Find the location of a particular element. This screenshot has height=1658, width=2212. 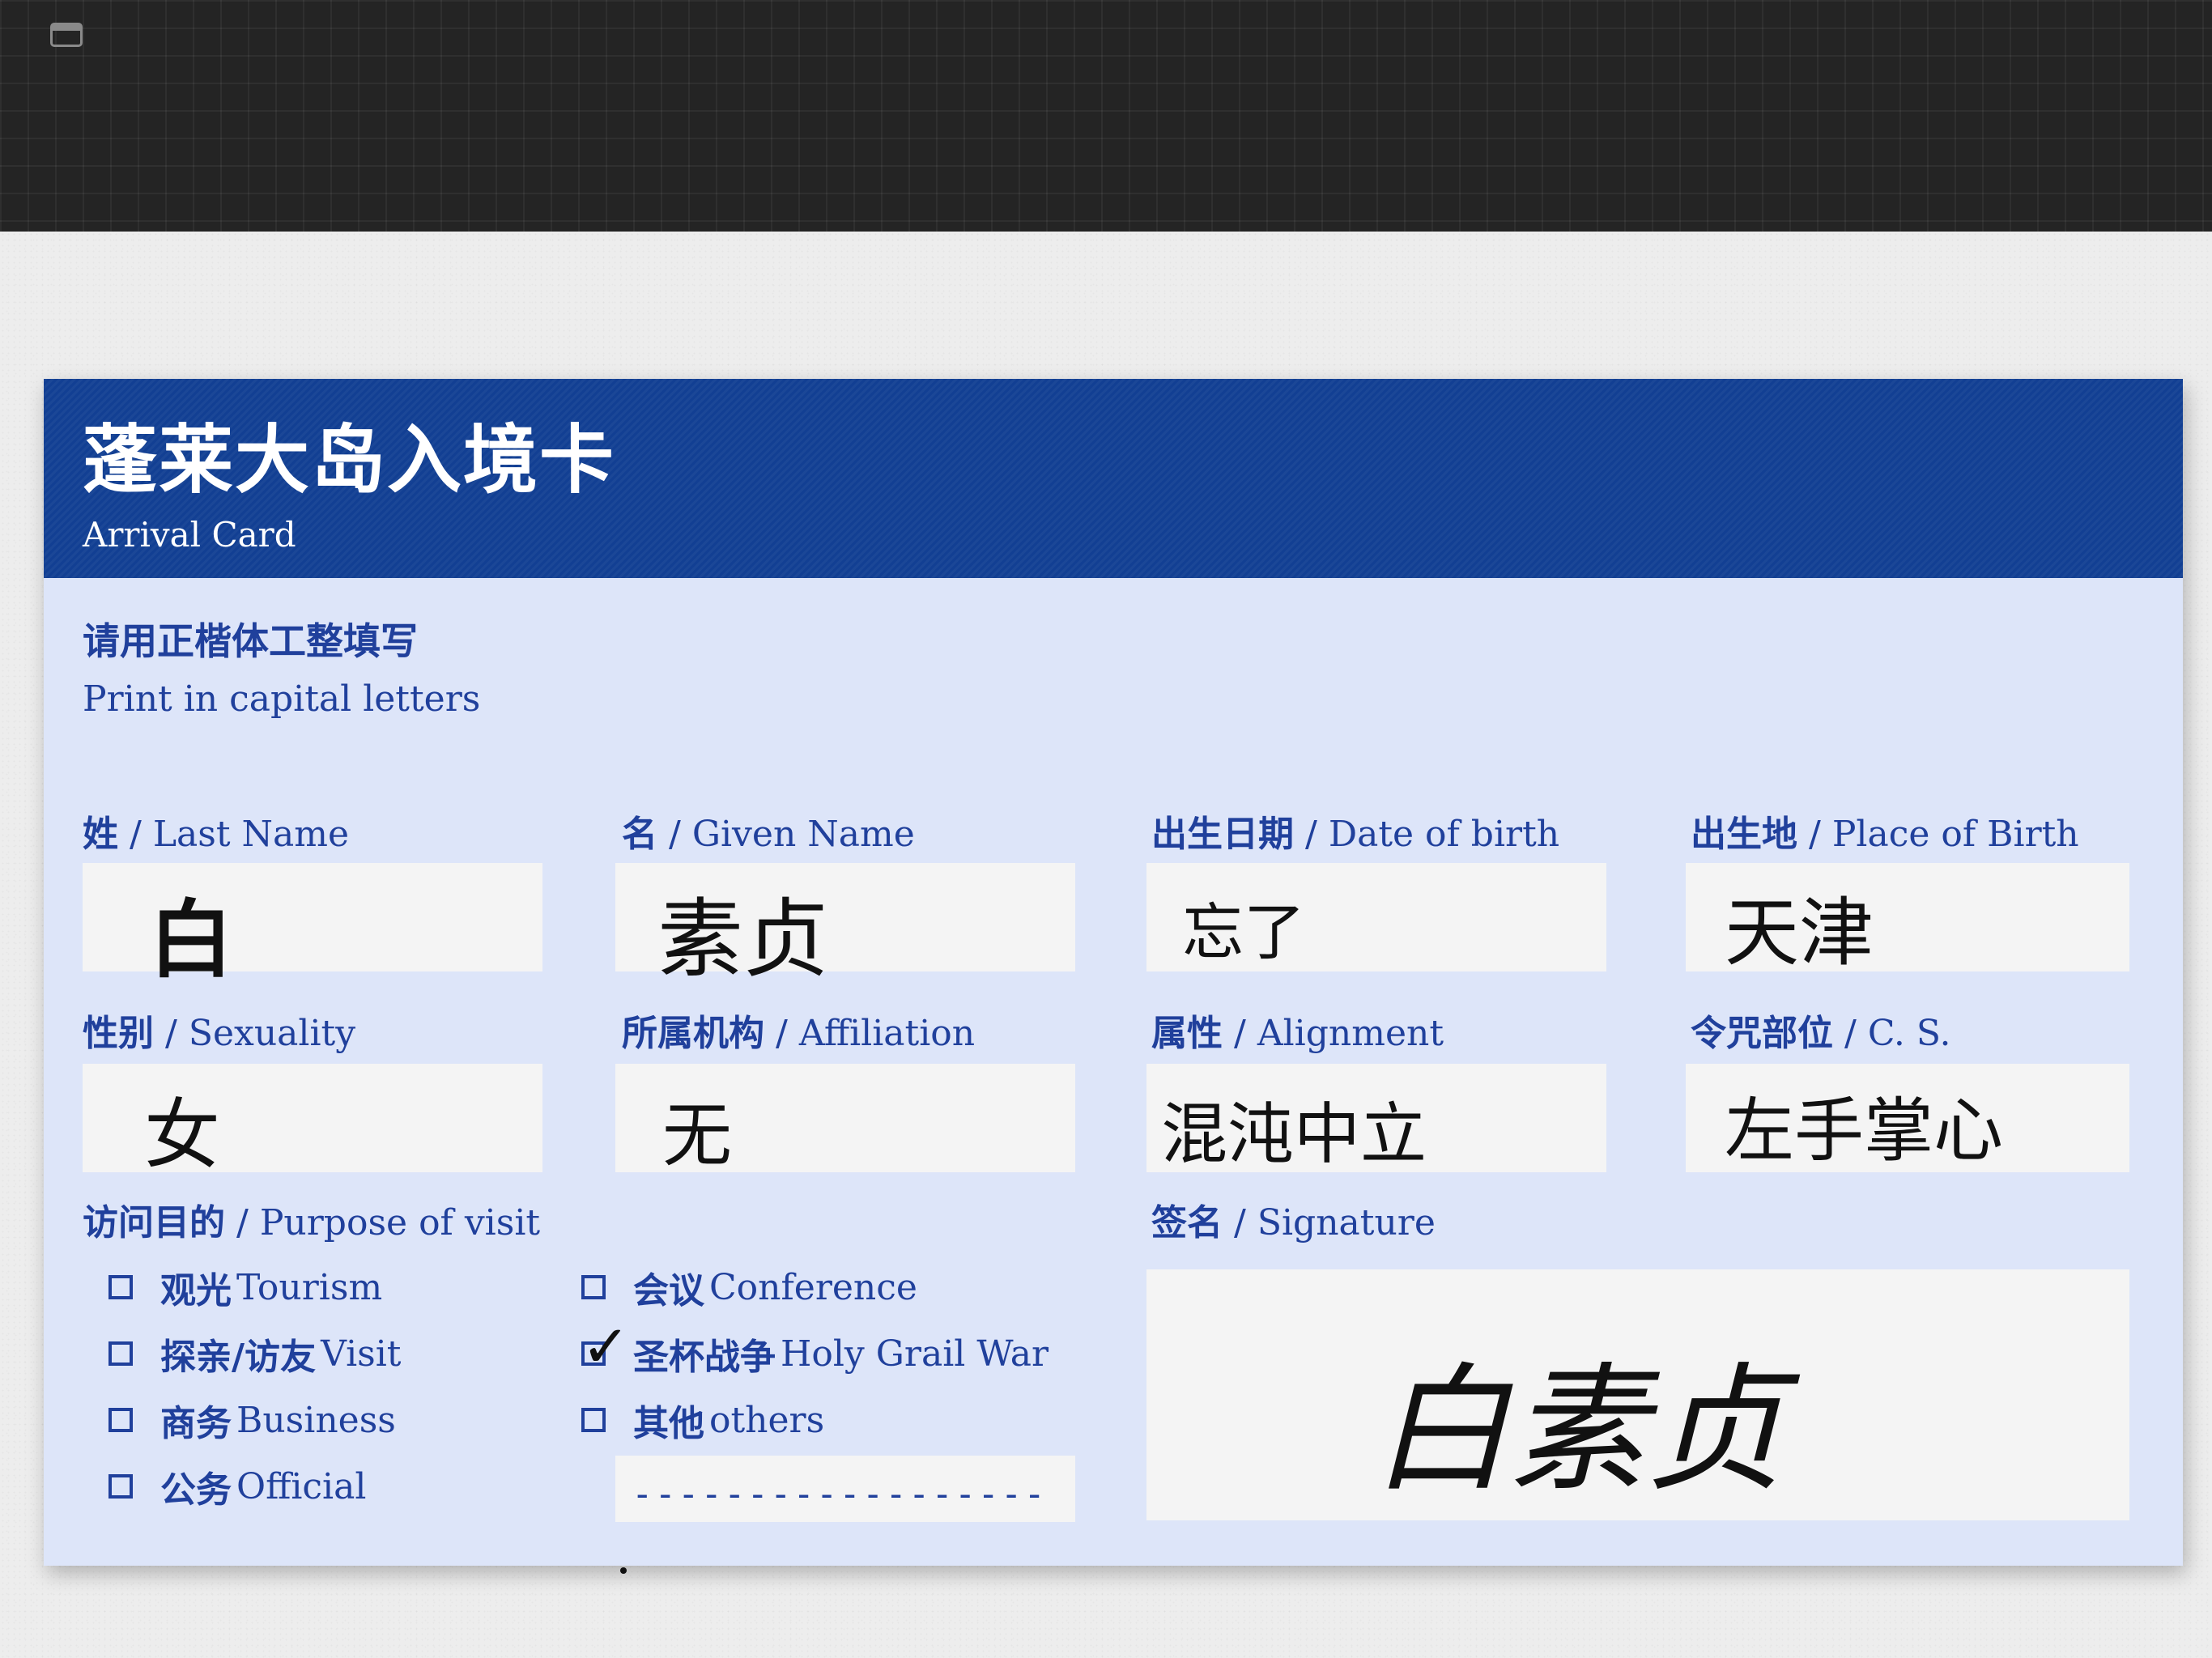

signature-field: 白素贞 is located at coordinates (1638, 1394).